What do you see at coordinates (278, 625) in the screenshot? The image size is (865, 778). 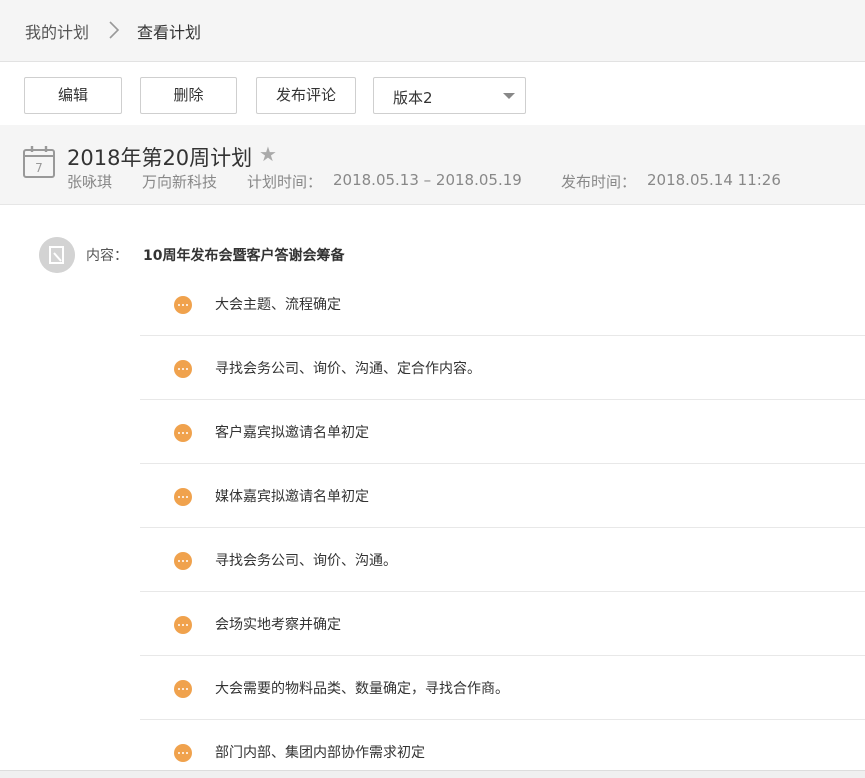 I see `task-text: 会场实地考察并确定` at bounding box center [278, 625].